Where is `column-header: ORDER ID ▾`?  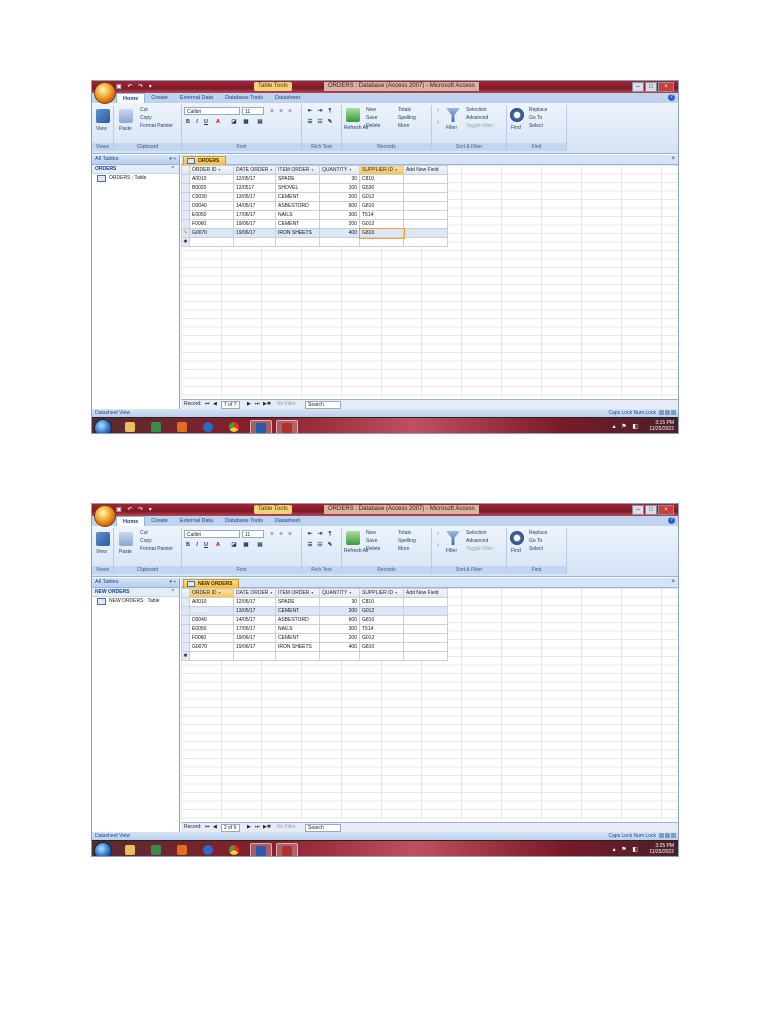
column-header: ORDER ID ▾ is located at coordinates (211, 593).